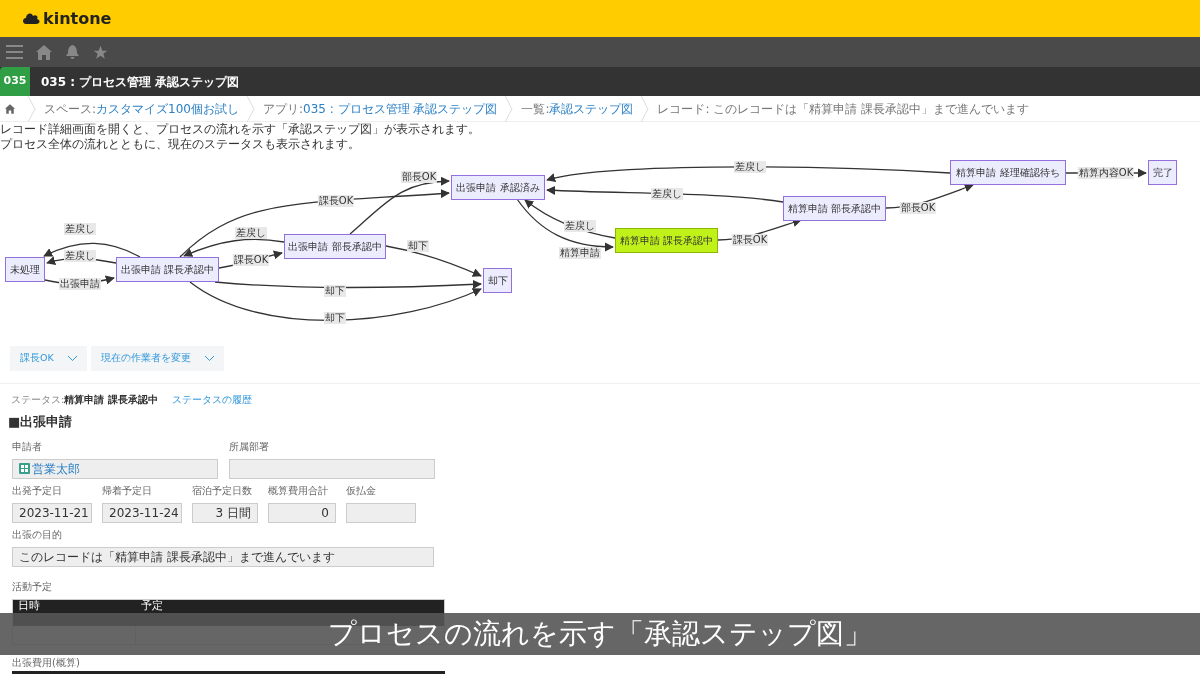 The width and height of the screenshot is (1200, 674). Describe the element at coordinates (591, 108) in the screenshot. I see `breadcrumb-link: 承認ステップ図` at that location.